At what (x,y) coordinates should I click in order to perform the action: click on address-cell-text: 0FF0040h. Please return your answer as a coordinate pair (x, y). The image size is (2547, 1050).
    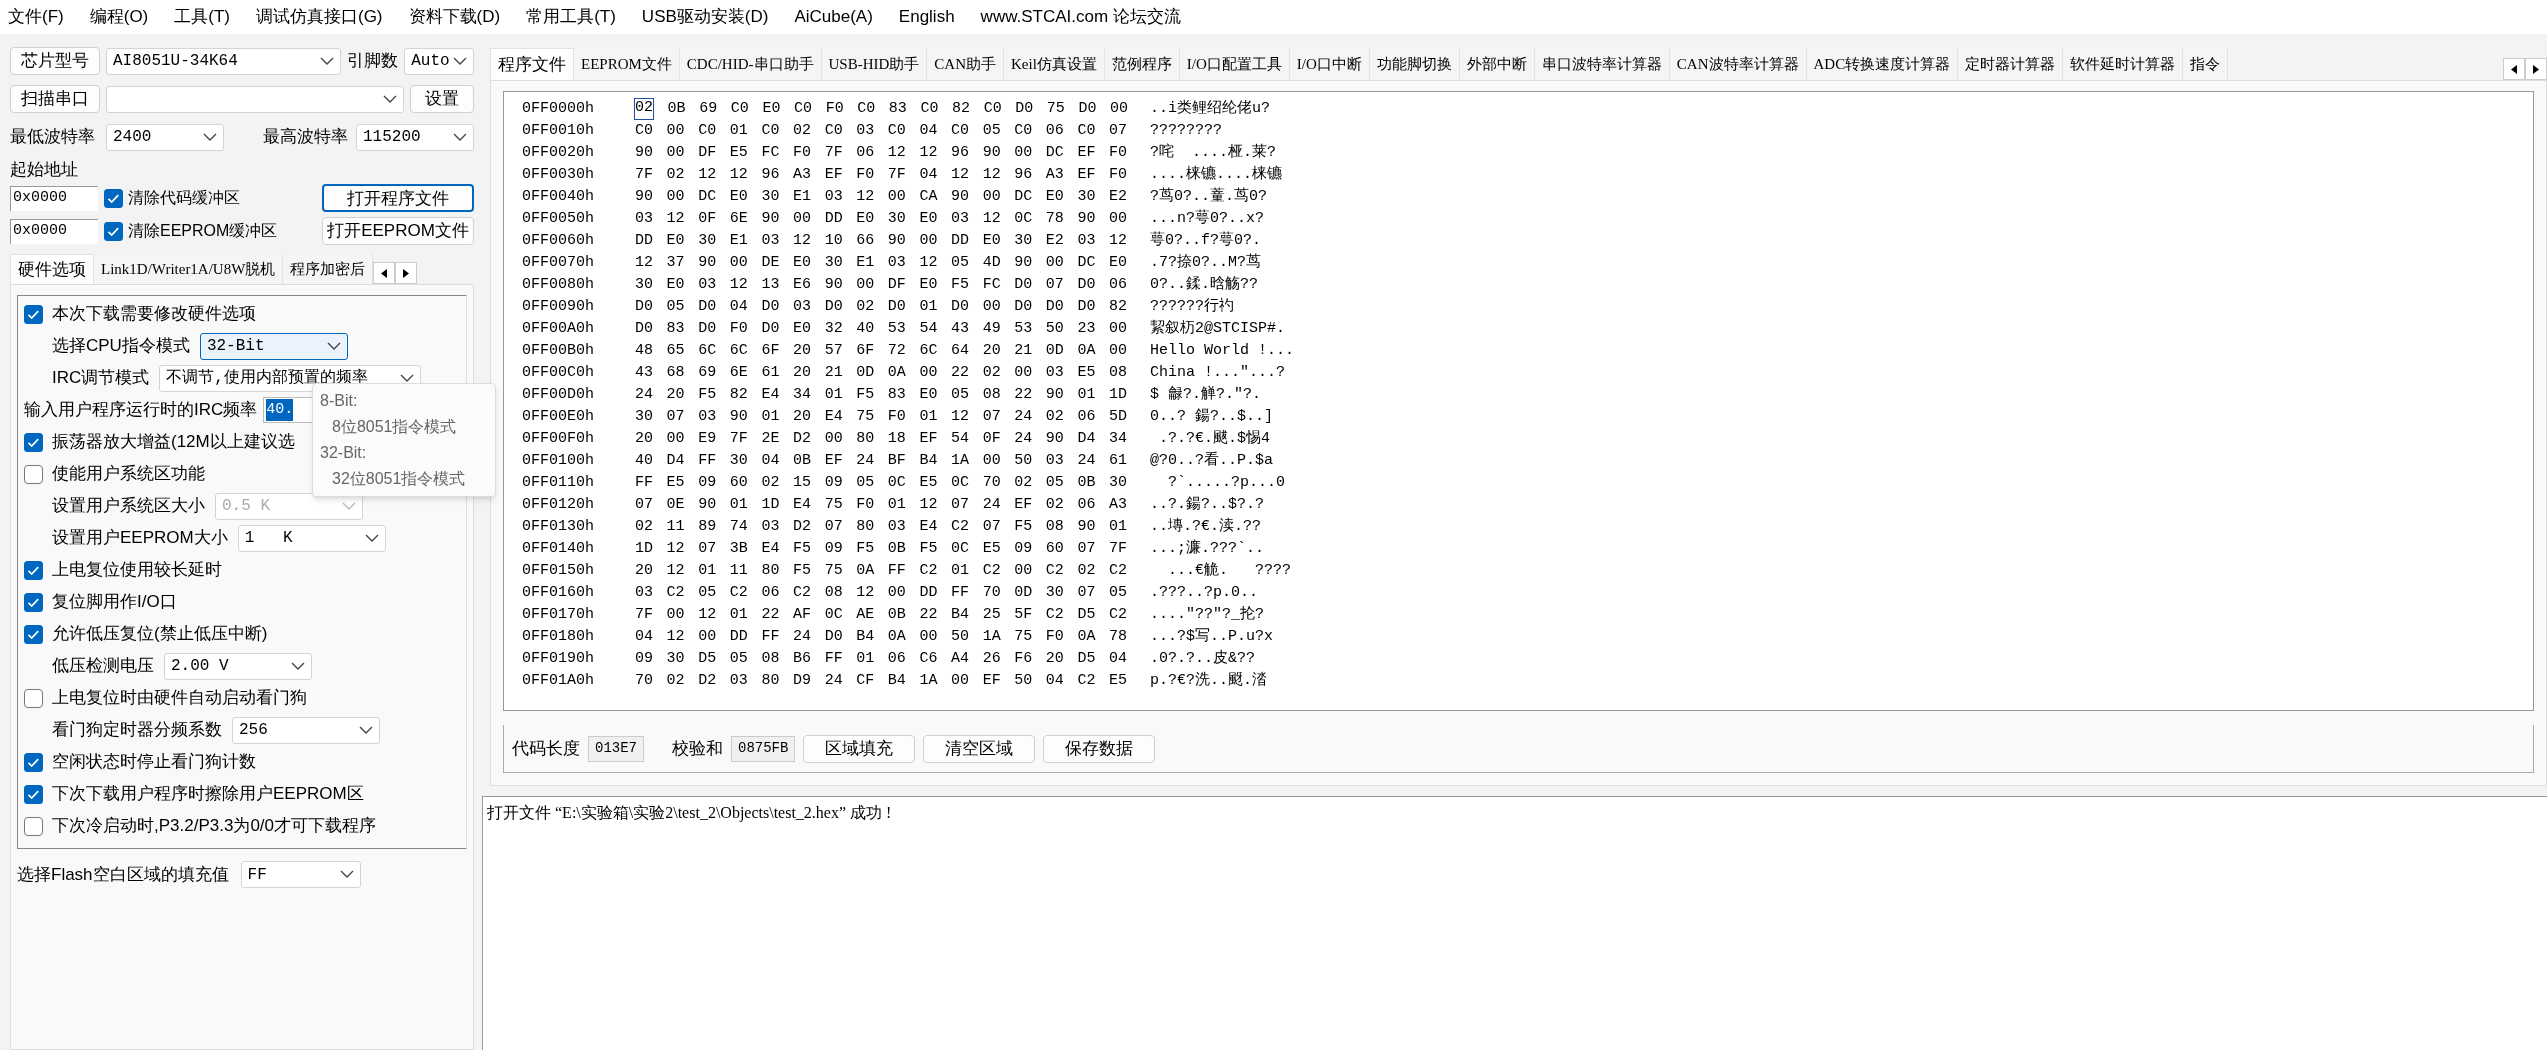
    Looking at the image, I should click on (558, 196).